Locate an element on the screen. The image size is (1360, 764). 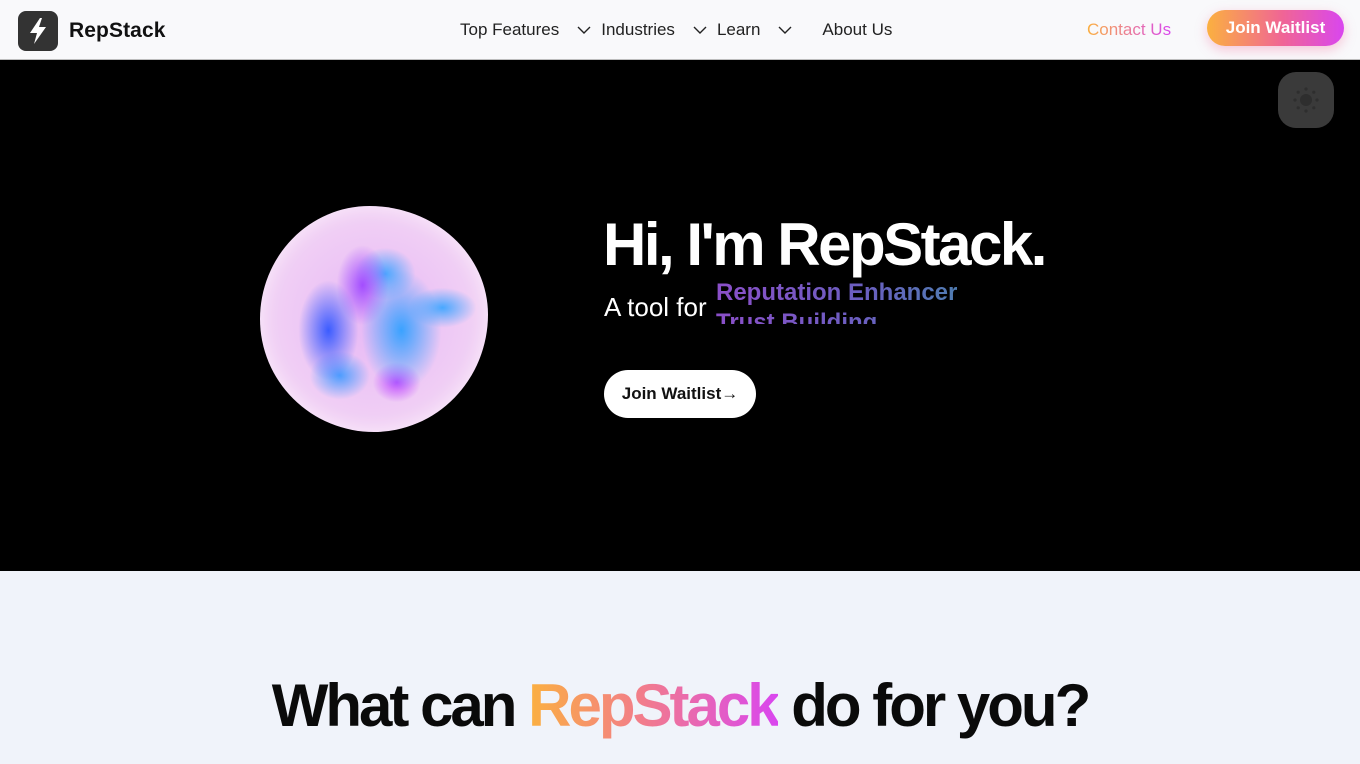
nav-top-features: Top Features is located at coordinates (530, 30).